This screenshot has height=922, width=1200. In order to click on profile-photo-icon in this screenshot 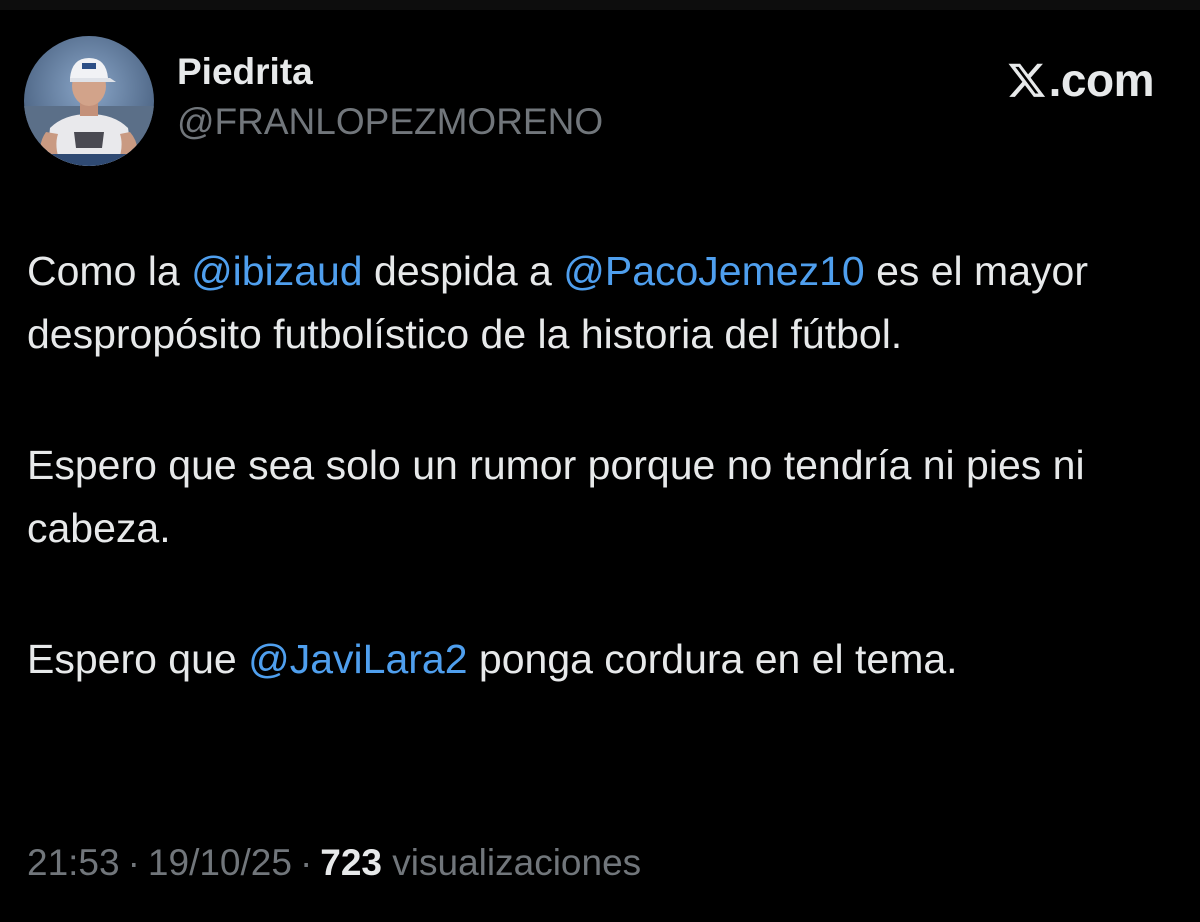, I will do `click(89, 101)`.